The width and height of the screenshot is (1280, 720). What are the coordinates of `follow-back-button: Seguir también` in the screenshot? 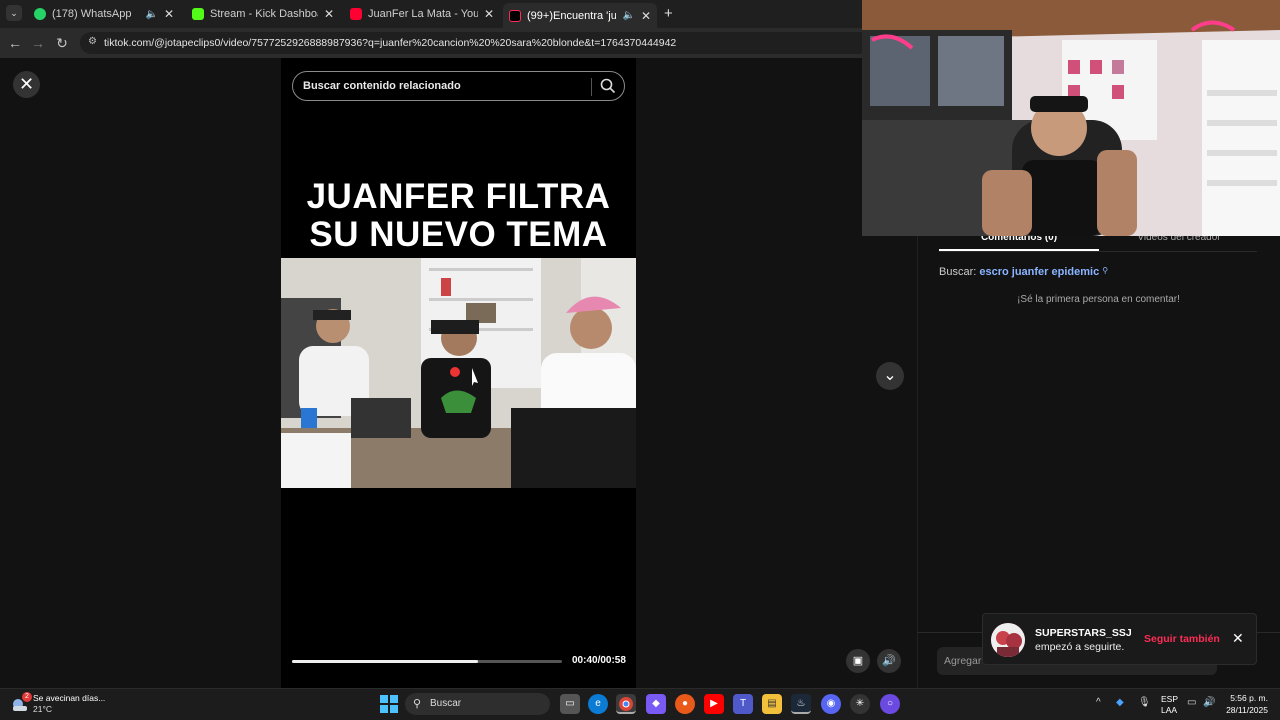 It's located at (1182, 639).